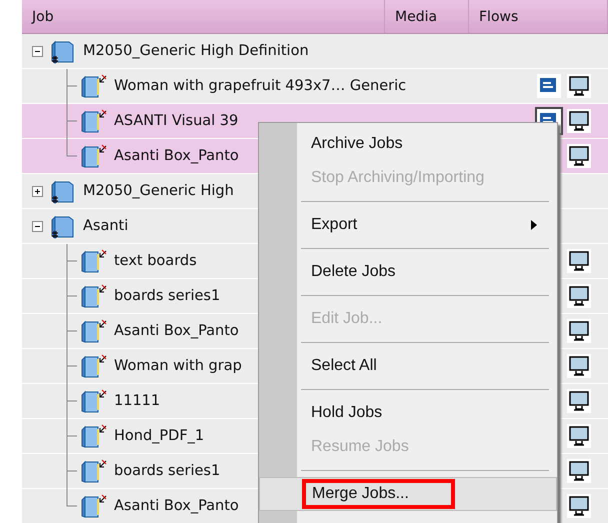  What do you see at coordinates (159, 436) in the screenshot?
I see `job-name: Hond_PDF_1` at bounding box center [159, 436].